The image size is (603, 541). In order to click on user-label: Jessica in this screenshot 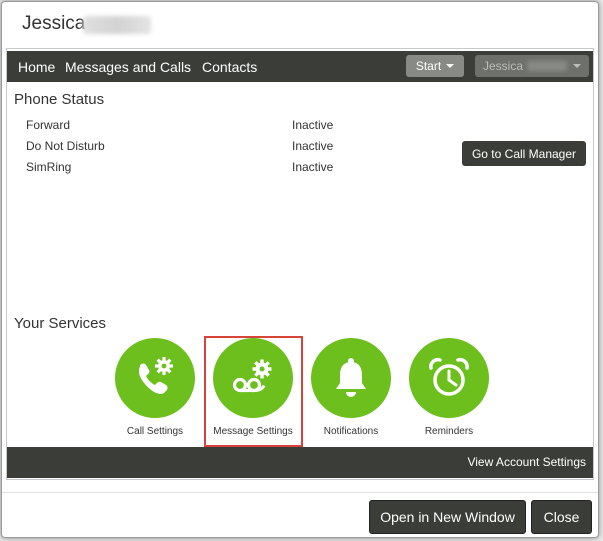, I will do `click(503, 66)`.